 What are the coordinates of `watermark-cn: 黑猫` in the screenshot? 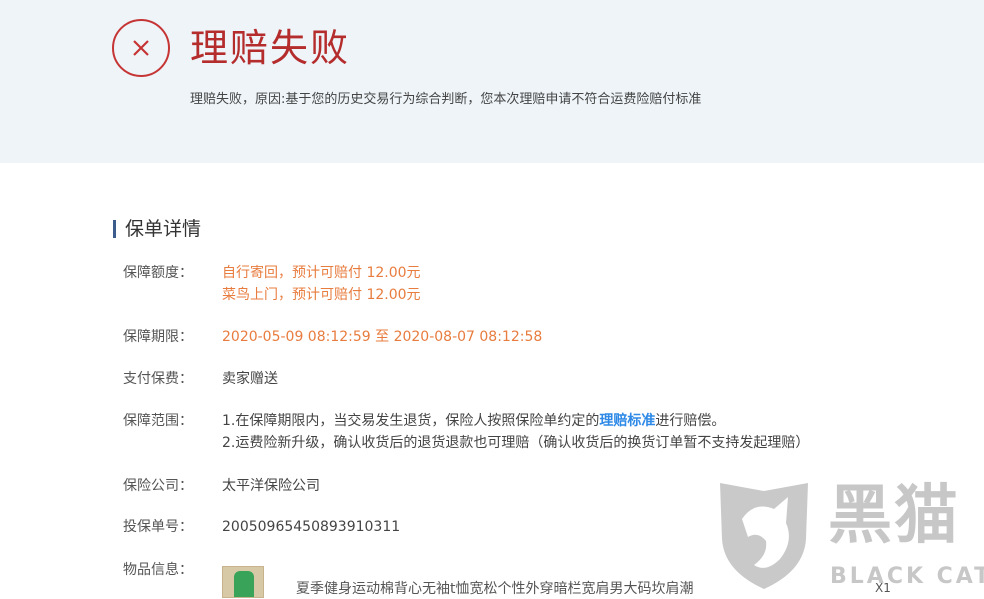 It's located at (894, 516).